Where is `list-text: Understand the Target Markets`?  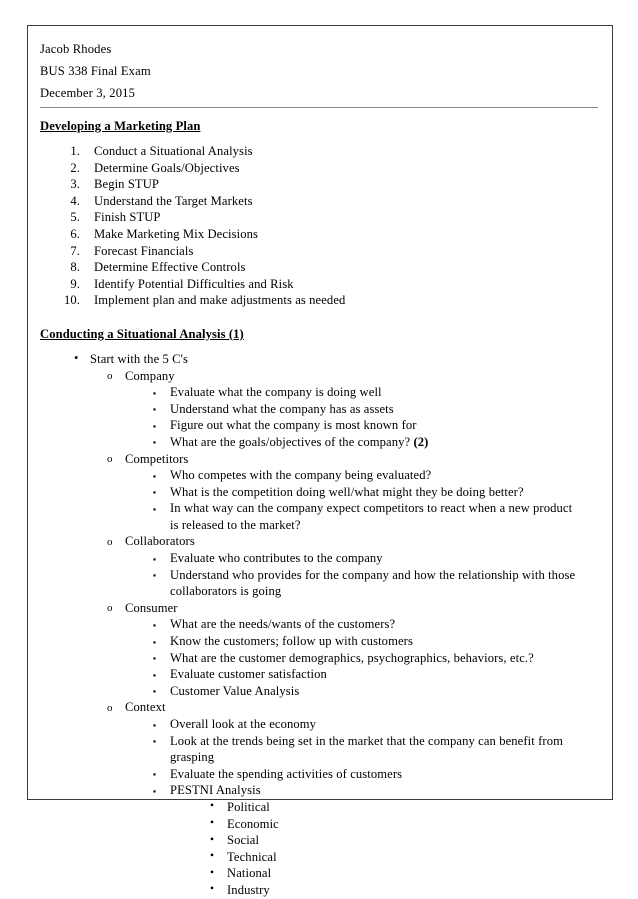 list-text: Understand the Target Markets is located at coordinates (173, 200).